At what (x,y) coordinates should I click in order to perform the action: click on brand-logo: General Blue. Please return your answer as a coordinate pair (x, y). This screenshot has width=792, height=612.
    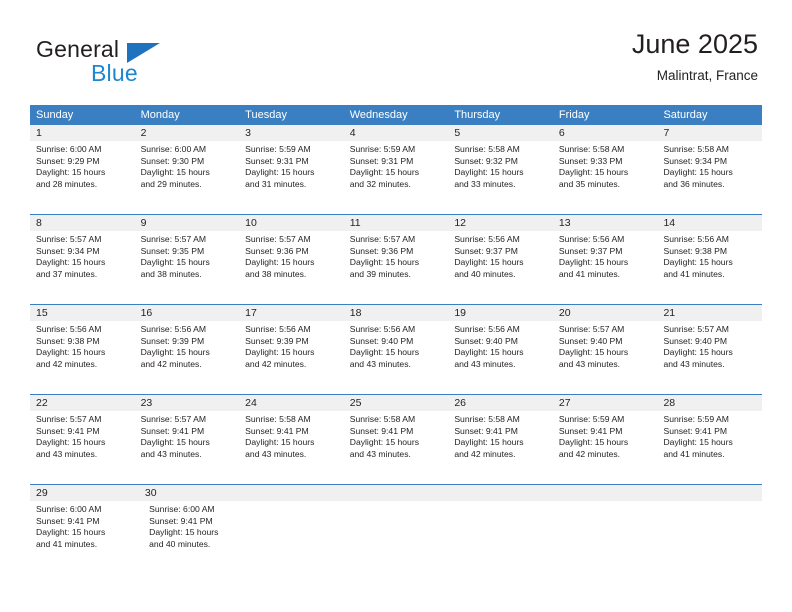
    Looking at the image, I should click on (151, 64).